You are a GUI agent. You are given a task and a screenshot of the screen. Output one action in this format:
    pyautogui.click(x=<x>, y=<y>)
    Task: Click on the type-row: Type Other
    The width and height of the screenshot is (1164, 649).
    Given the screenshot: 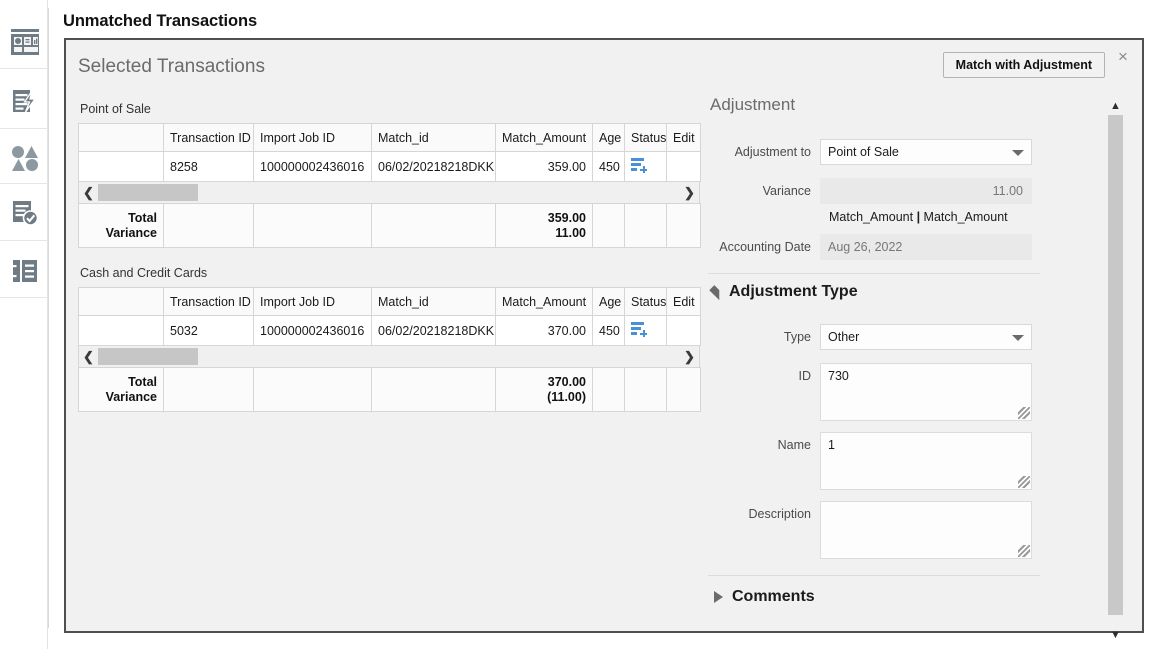 What is the action you would take?
    pyautogui.click(x=870, y=337)
    